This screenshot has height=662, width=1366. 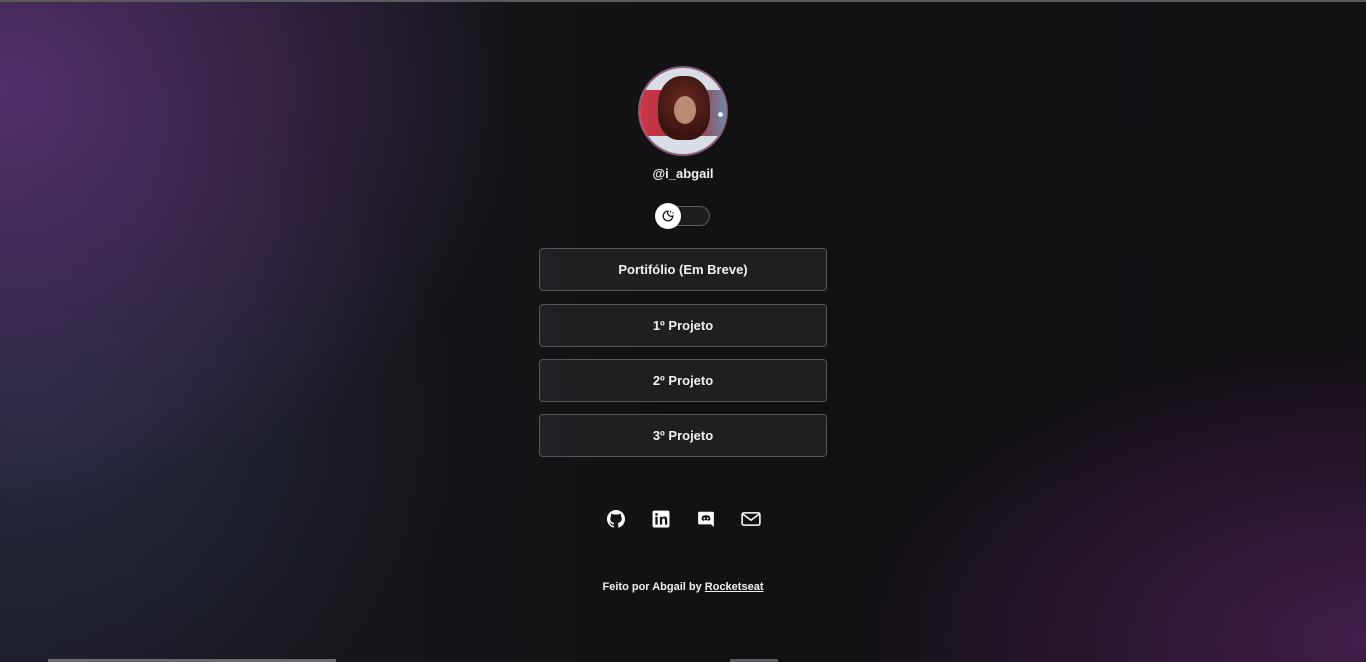 I want to click on discord-icon, so click(x=705, y=519).